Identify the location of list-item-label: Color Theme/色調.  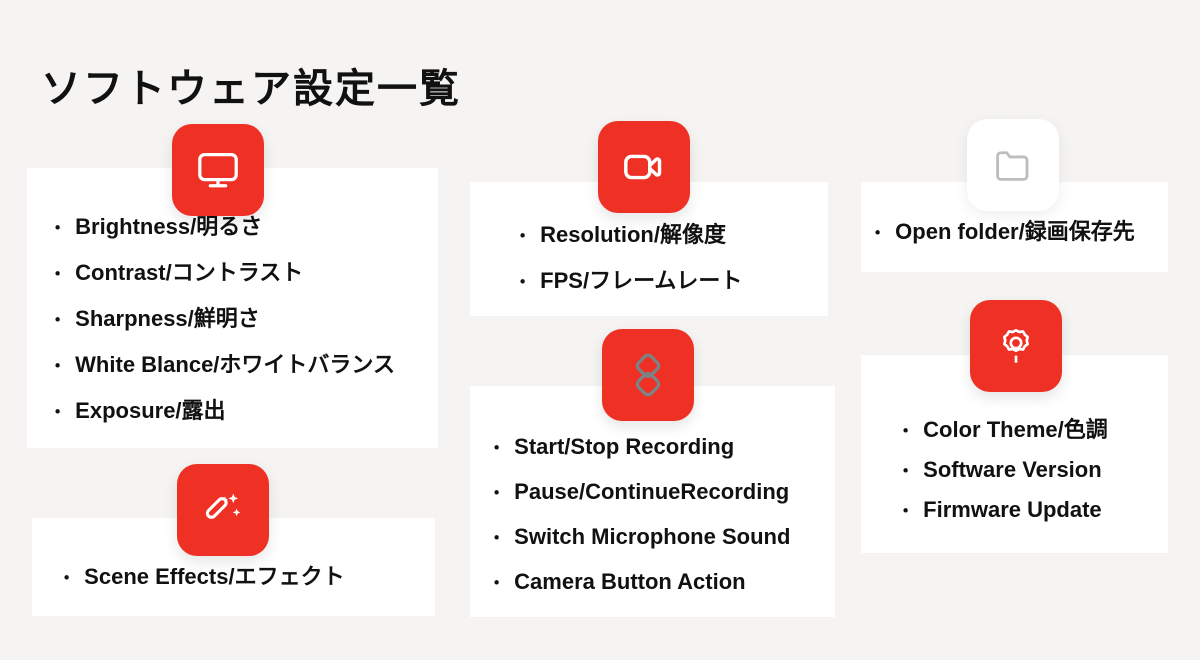
(1015, 429).